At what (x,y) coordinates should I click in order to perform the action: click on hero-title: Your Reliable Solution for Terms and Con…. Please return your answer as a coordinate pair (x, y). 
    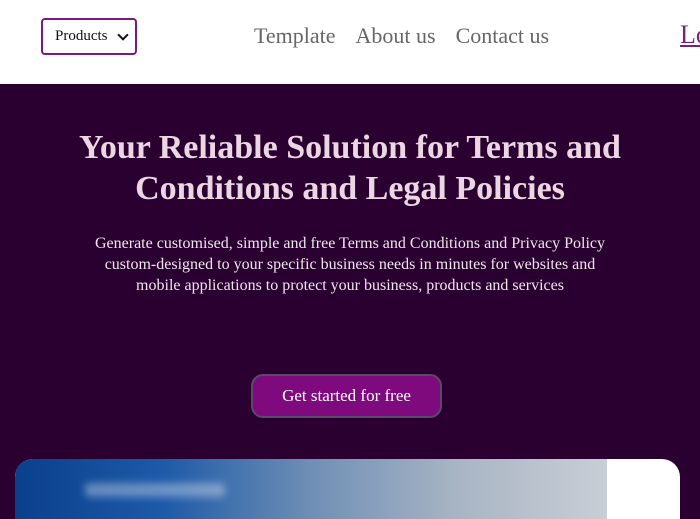
    Looking at the image, I should click on (350, 168).